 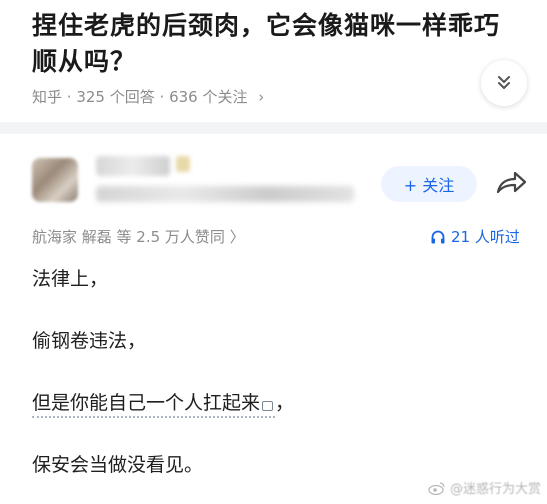 I want to click on collapse-button, so click(x=504, y=83).